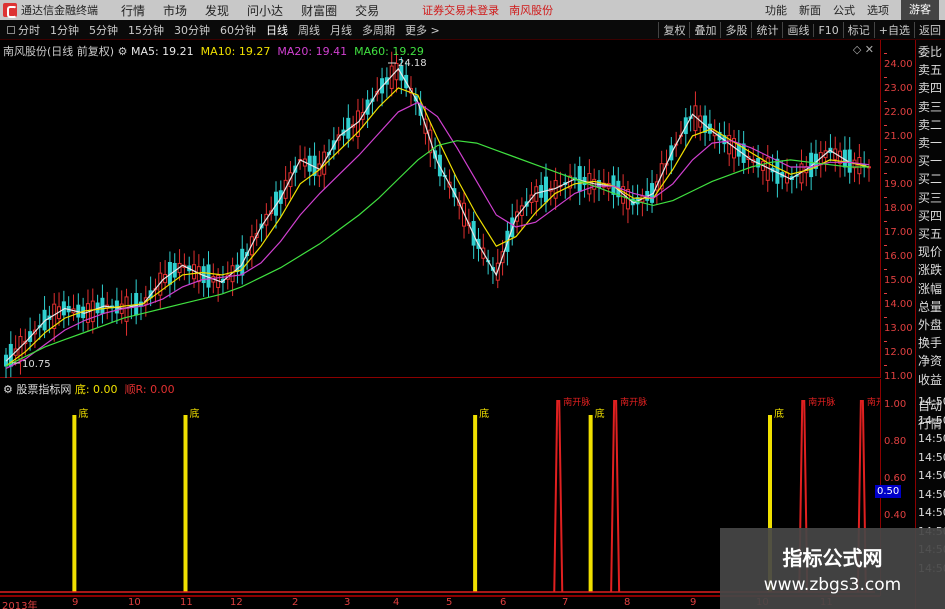 The image size is (945, 609). I want to click on period-5min: 5分钟, so click(103, 30).